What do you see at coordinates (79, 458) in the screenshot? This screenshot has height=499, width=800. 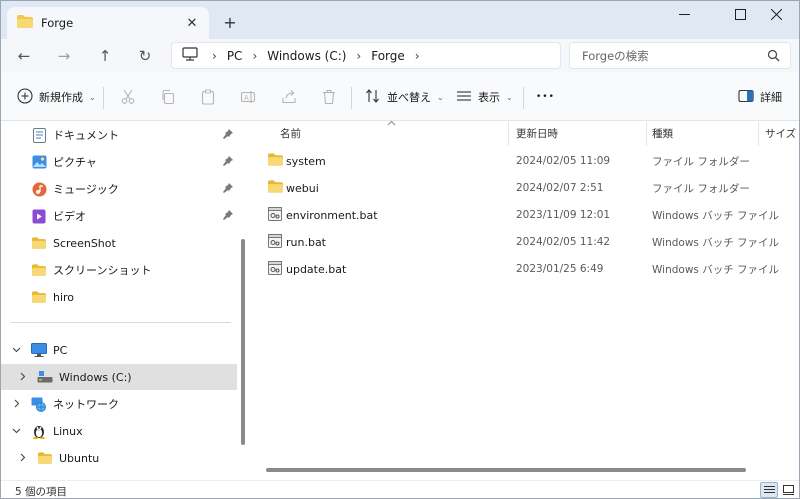 I see `sidebar-item-label: Ubuntu` at bounding box center [79, 458].